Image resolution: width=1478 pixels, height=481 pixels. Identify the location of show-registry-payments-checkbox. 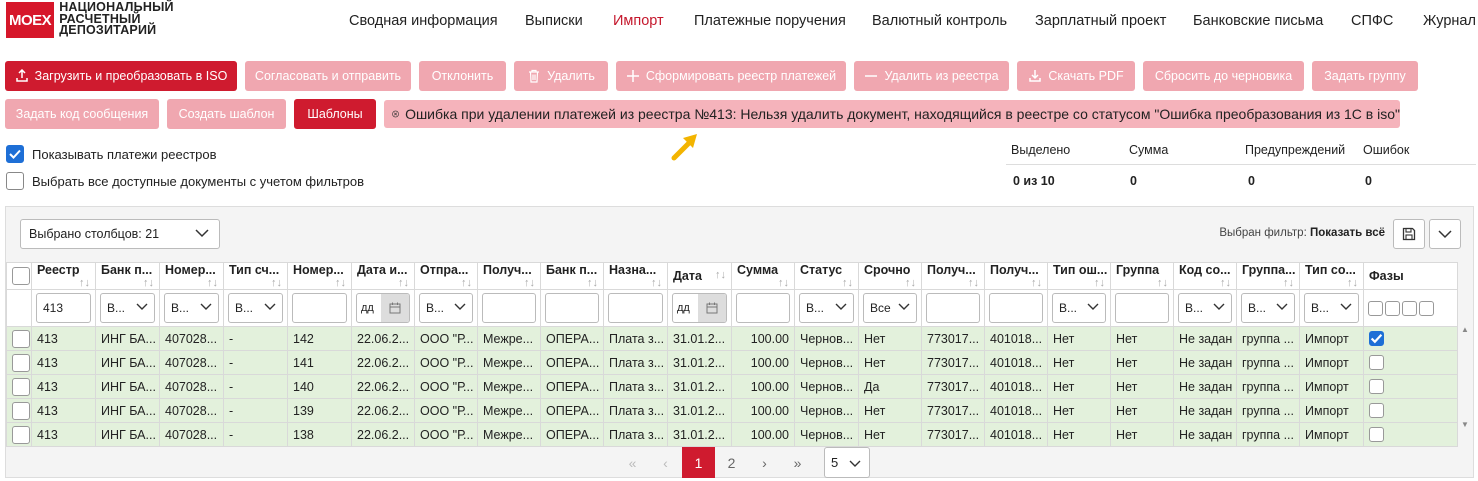
(15, 154).